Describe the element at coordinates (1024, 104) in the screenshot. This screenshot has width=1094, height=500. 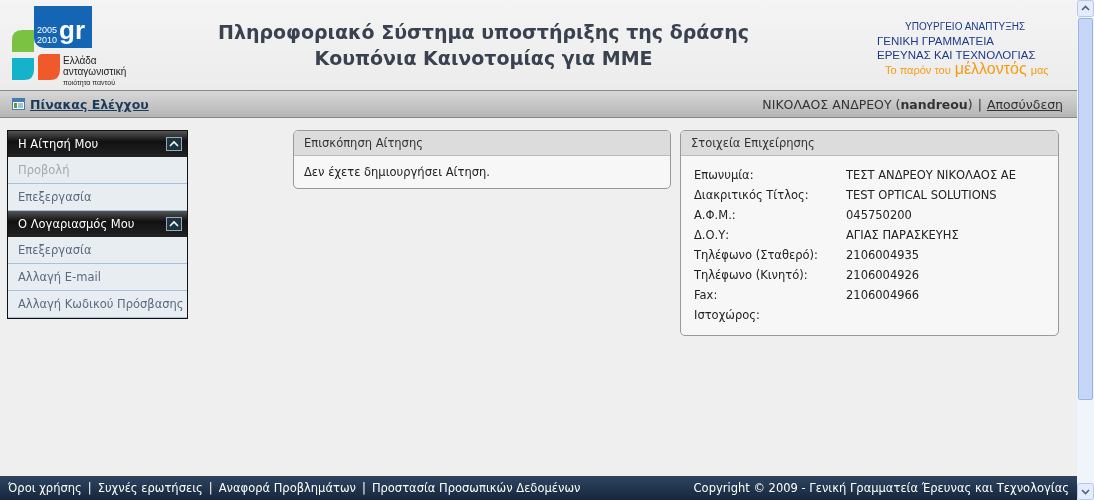
I see `logout-link: Αποσύνδεση` at that location.